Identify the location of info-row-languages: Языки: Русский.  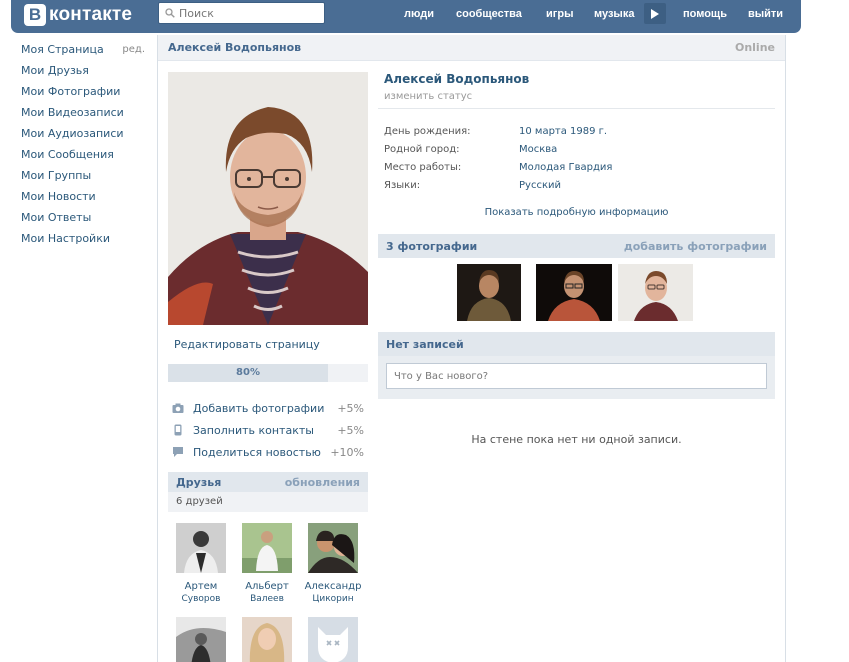
(579, 185).